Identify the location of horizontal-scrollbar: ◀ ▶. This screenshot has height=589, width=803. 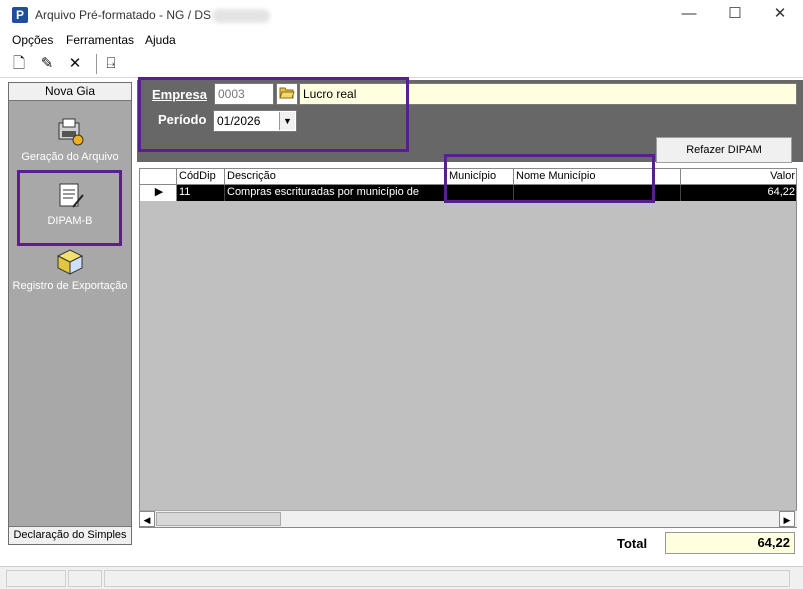
(468, 518).